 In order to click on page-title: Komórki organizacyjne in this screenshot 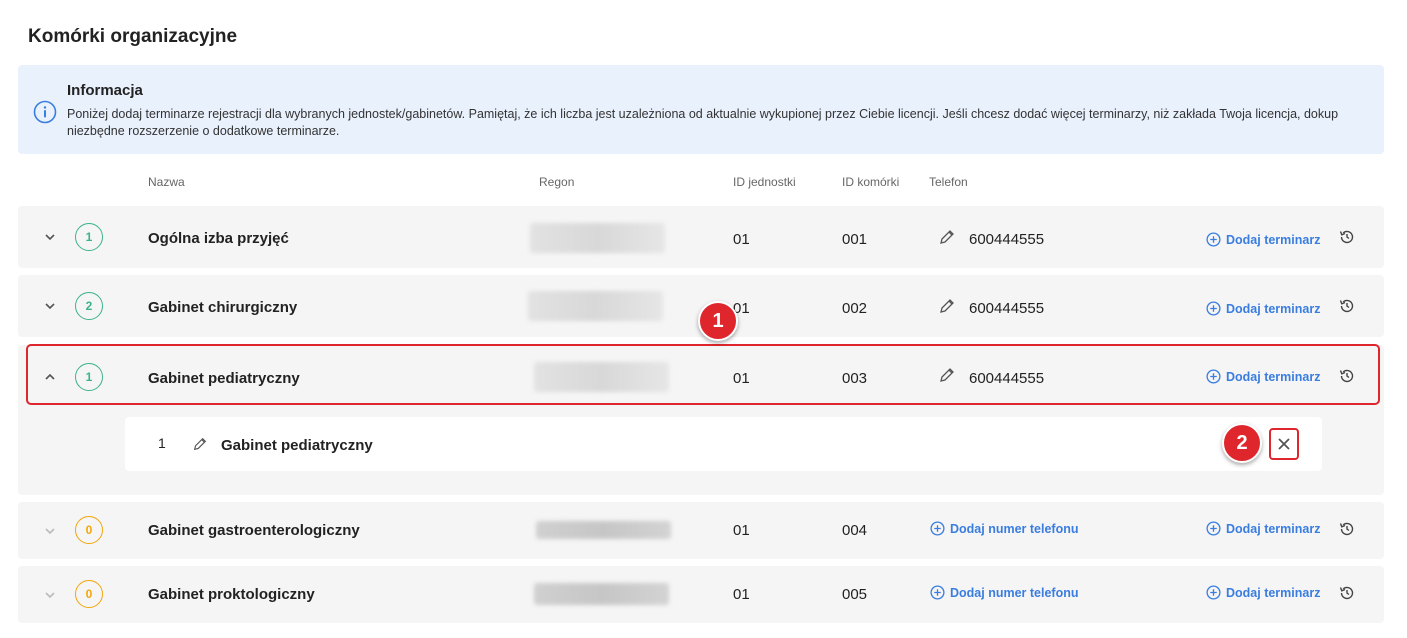, I will do `click(133, 36)`.